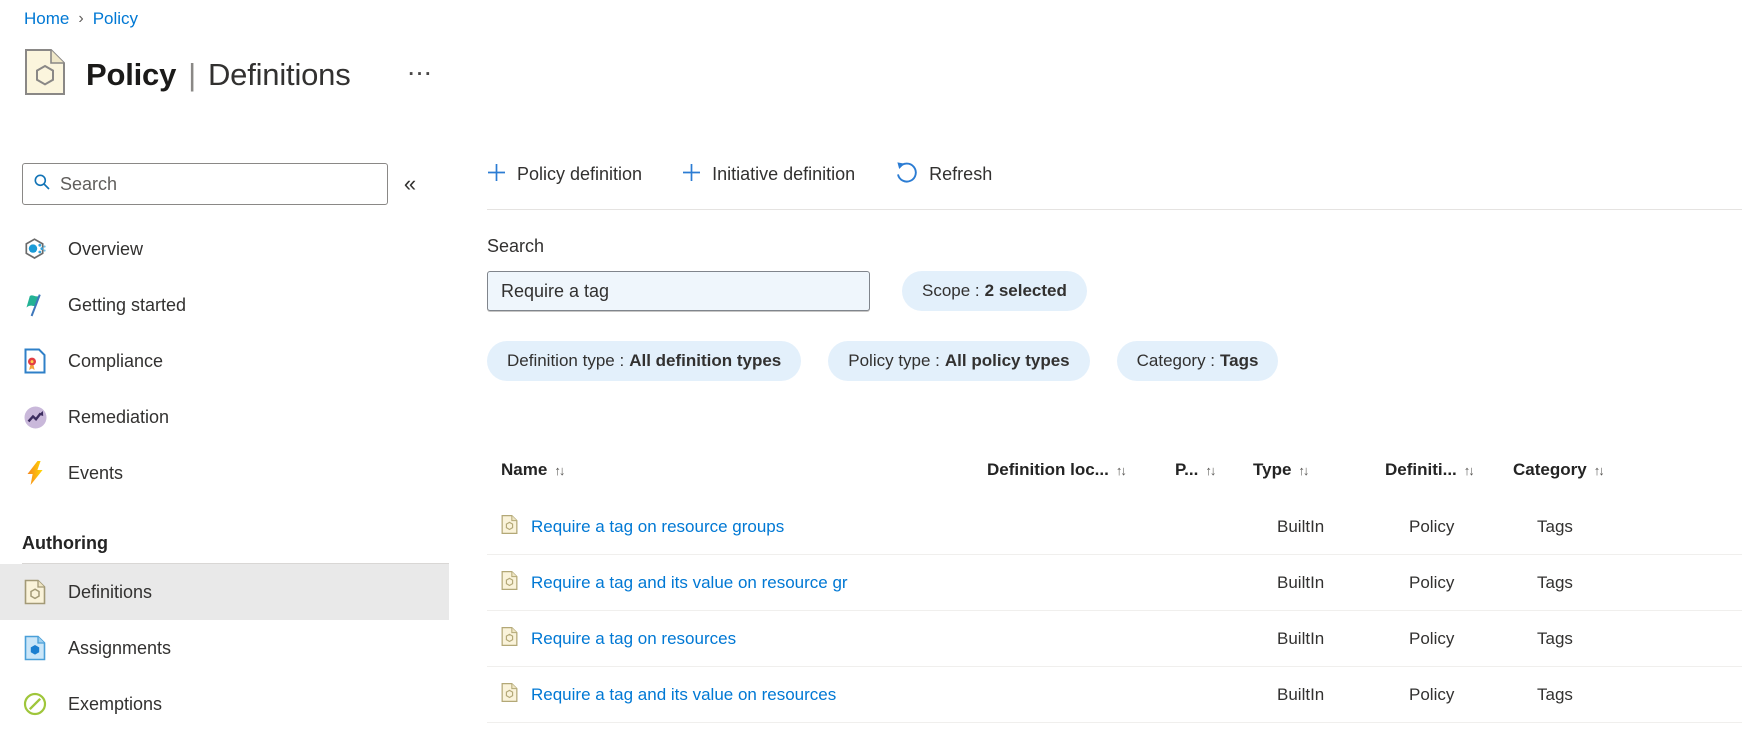  What do you see at coordinates (566, 360) in the screenshot?
I see `filter-label: Definition type :` at bounding box center [566, 360].